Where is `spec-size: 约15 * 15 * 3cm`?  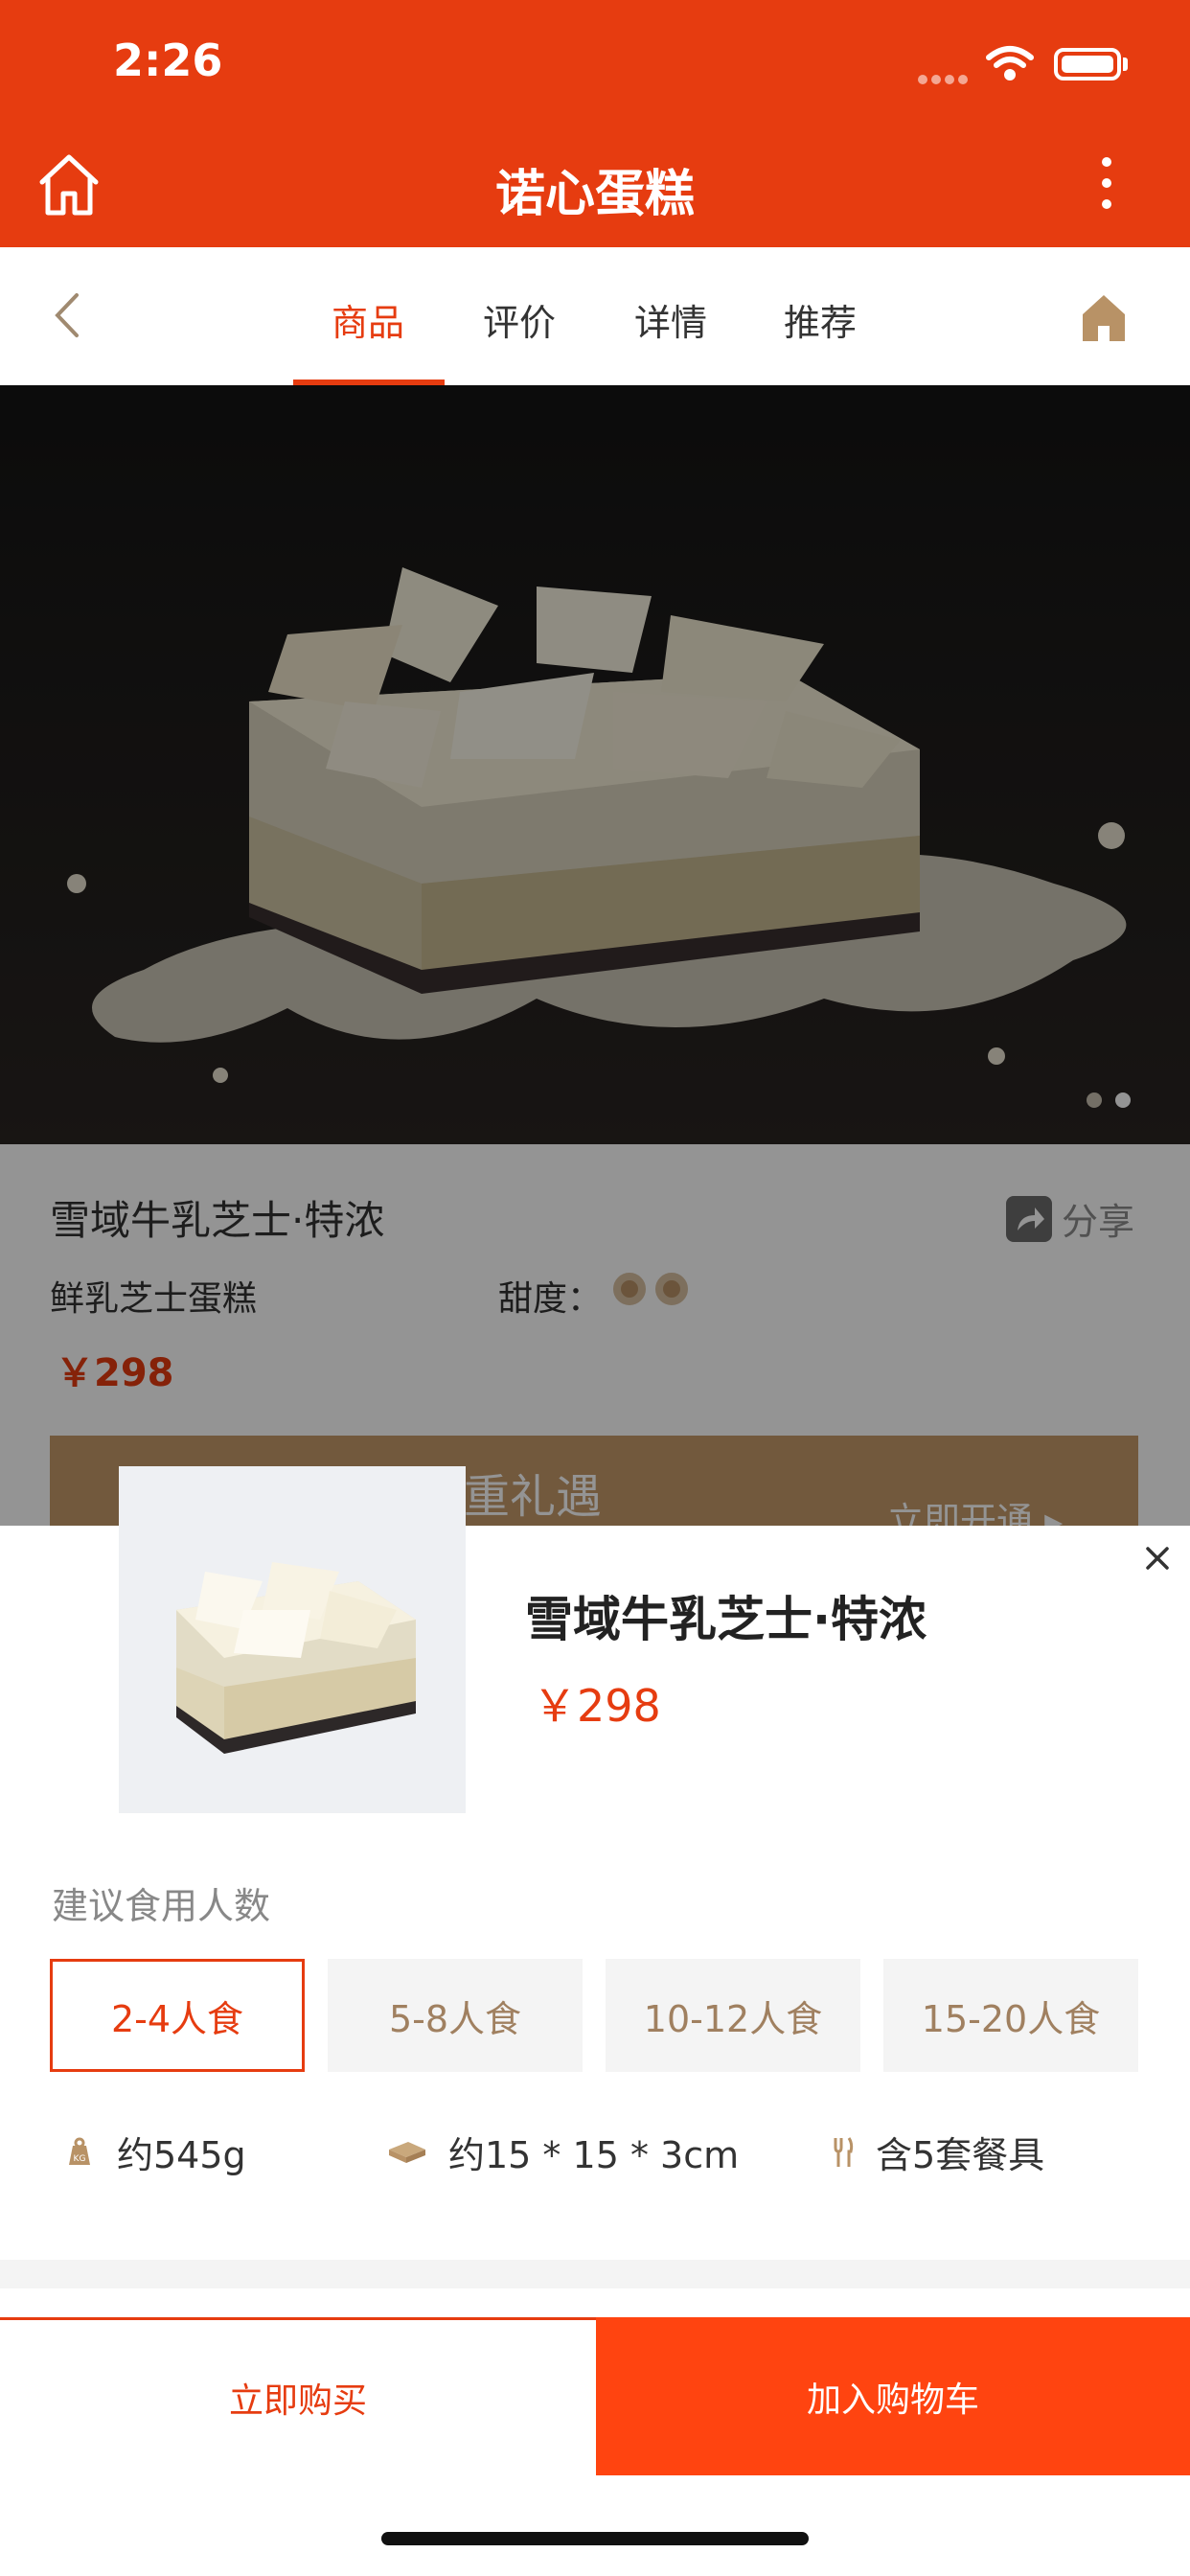
spec-size: 约15 * 15 * 3cm is located at coordinates (563, 2152).